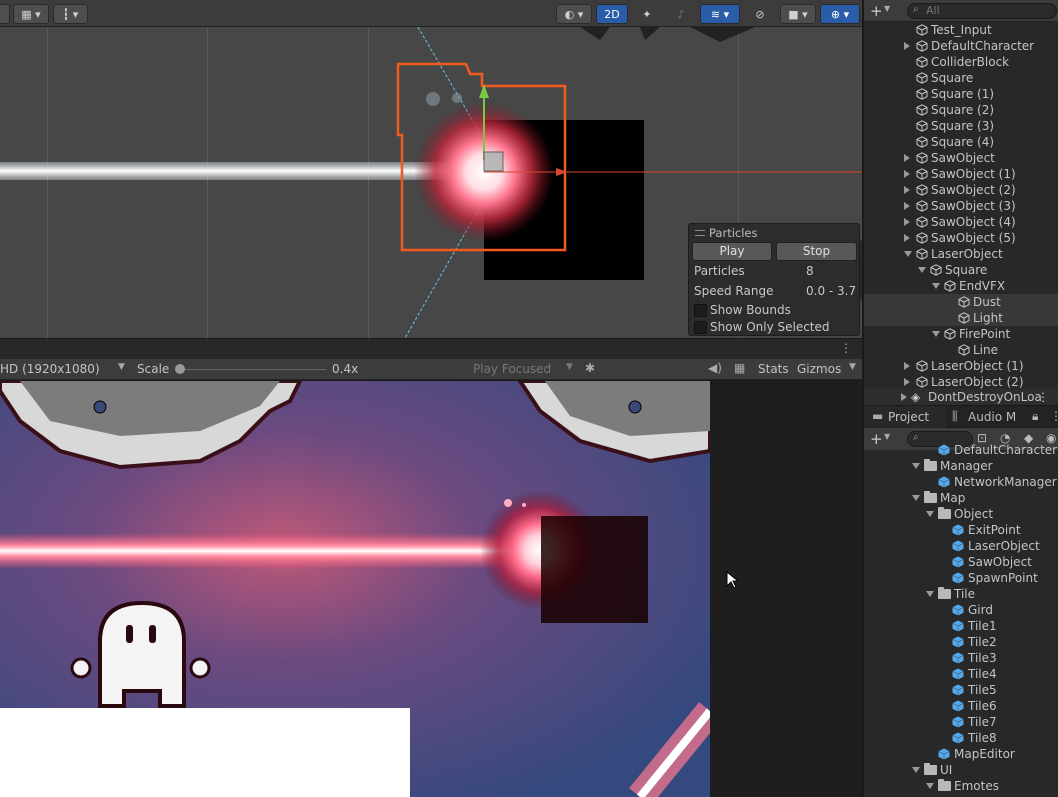 The width and height of the screenshot is (1058, 797). What do you see at coordinates (961, 514) in the screenshot?
I see `project-folder: Object` at bounding box center [961, 514].